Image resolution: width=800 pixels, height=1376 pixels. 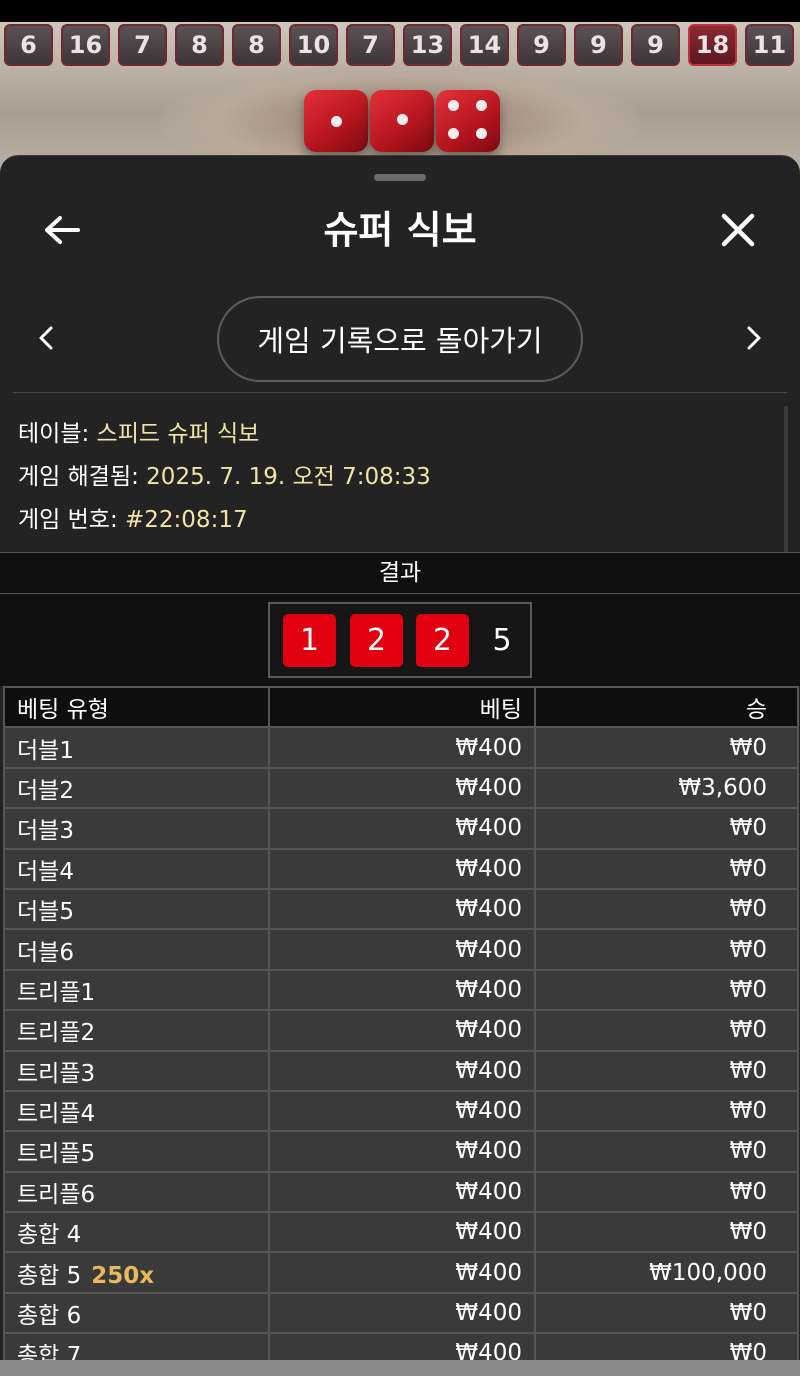 I want to click on bet-type-label: 총합 6, so click(x=49, y=1316).